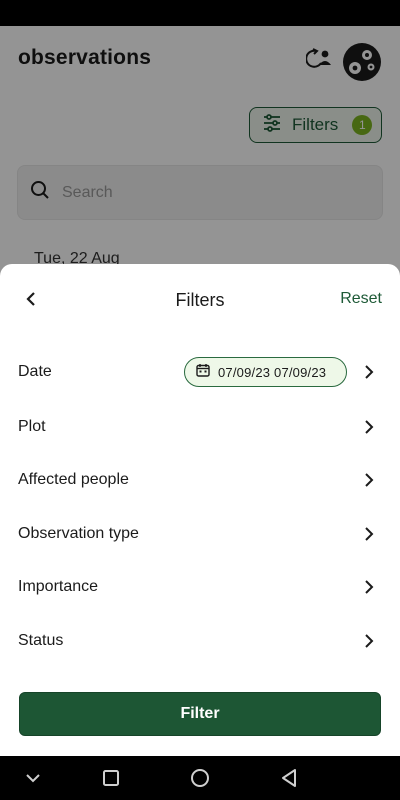 This screenshot has width=400, height=800. I want to click on chevron-down-icon, so click(33, 778).